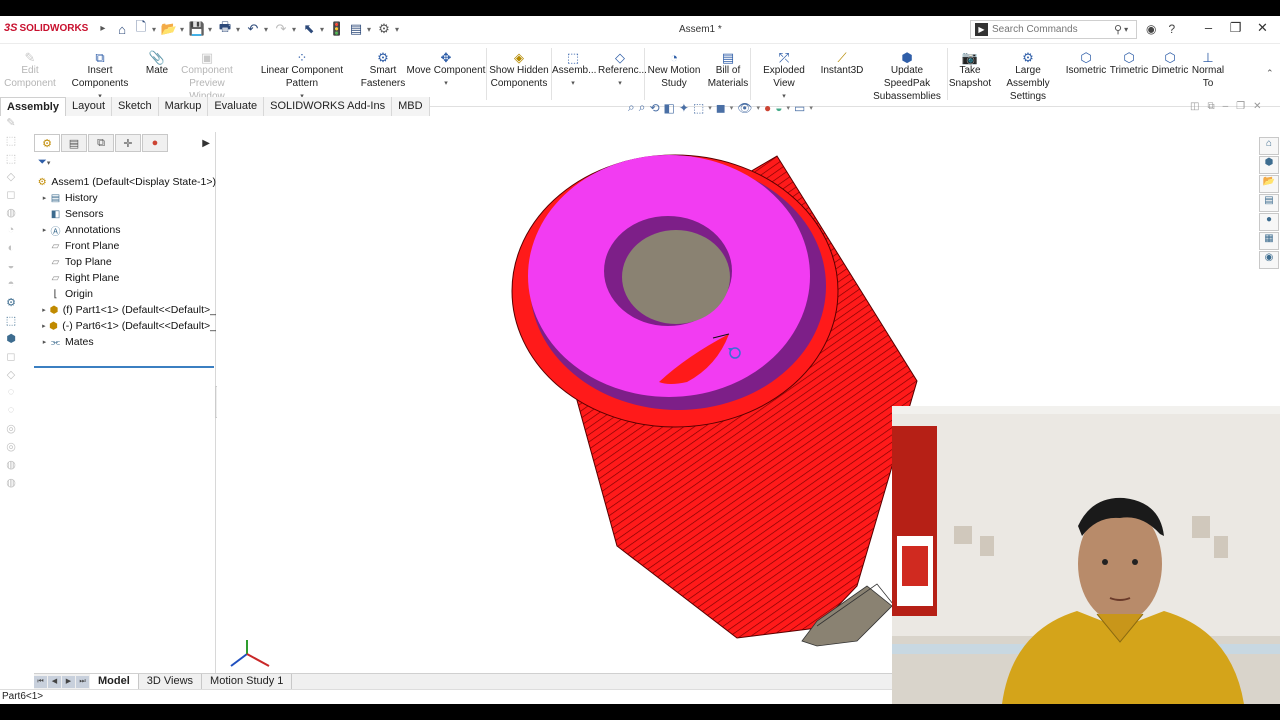 This screenshot has height=720, width=1280. What do you see at coordinates (253, 29) in the screenshot?
I see `undo-icon: ↶` at bounding box center [253, 29].